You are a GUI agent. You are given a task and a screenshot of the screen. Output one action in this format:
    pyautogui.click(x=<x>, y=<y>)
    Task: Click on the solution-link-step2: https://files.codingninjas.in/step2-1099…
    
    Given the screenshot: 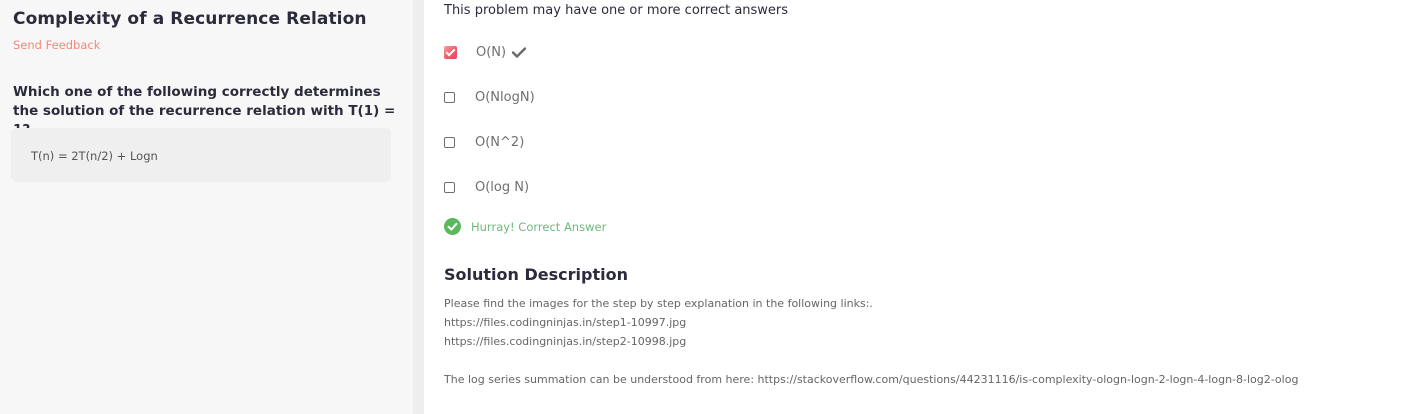 What is the action you would take?
    pyautogui.click(x=565, y=341)
    